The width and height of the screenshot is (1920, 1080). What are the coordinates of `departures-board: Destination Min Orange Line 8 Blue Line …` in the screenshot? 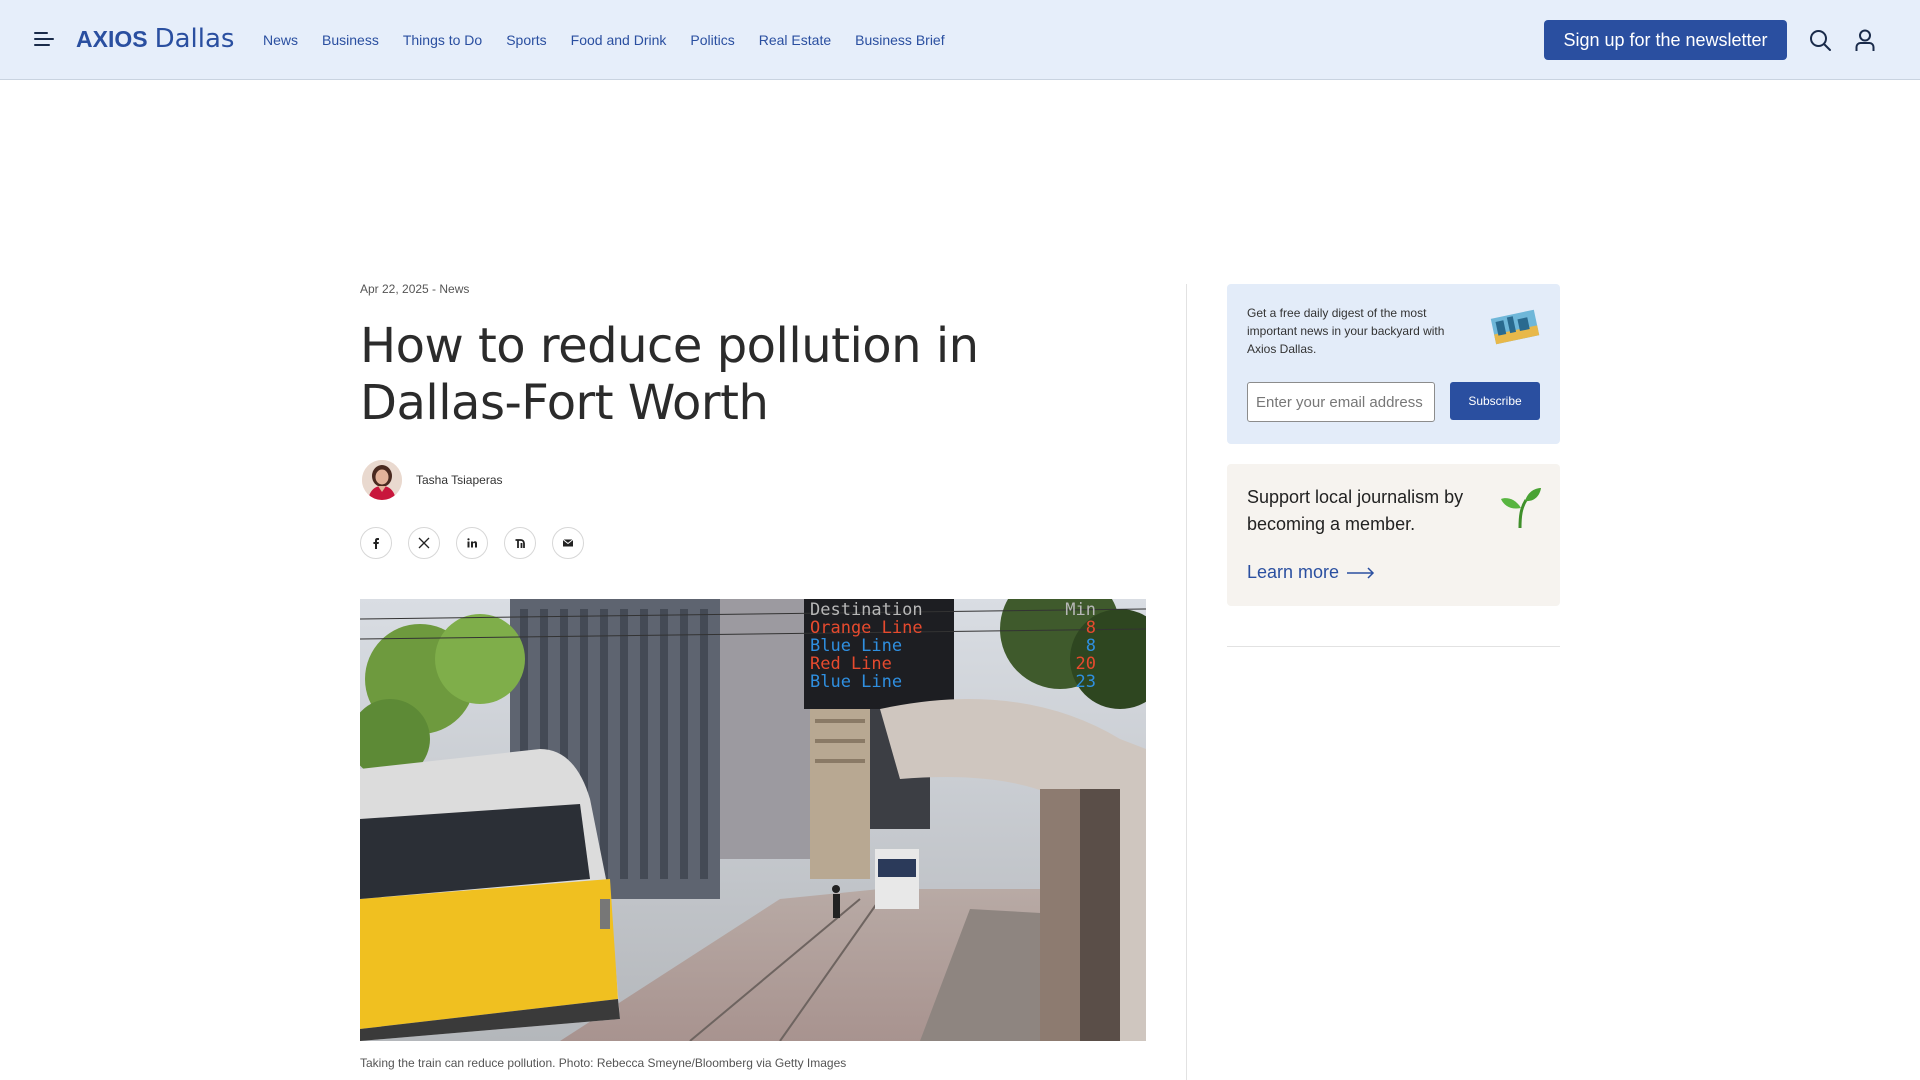 It's located at (953, 646).